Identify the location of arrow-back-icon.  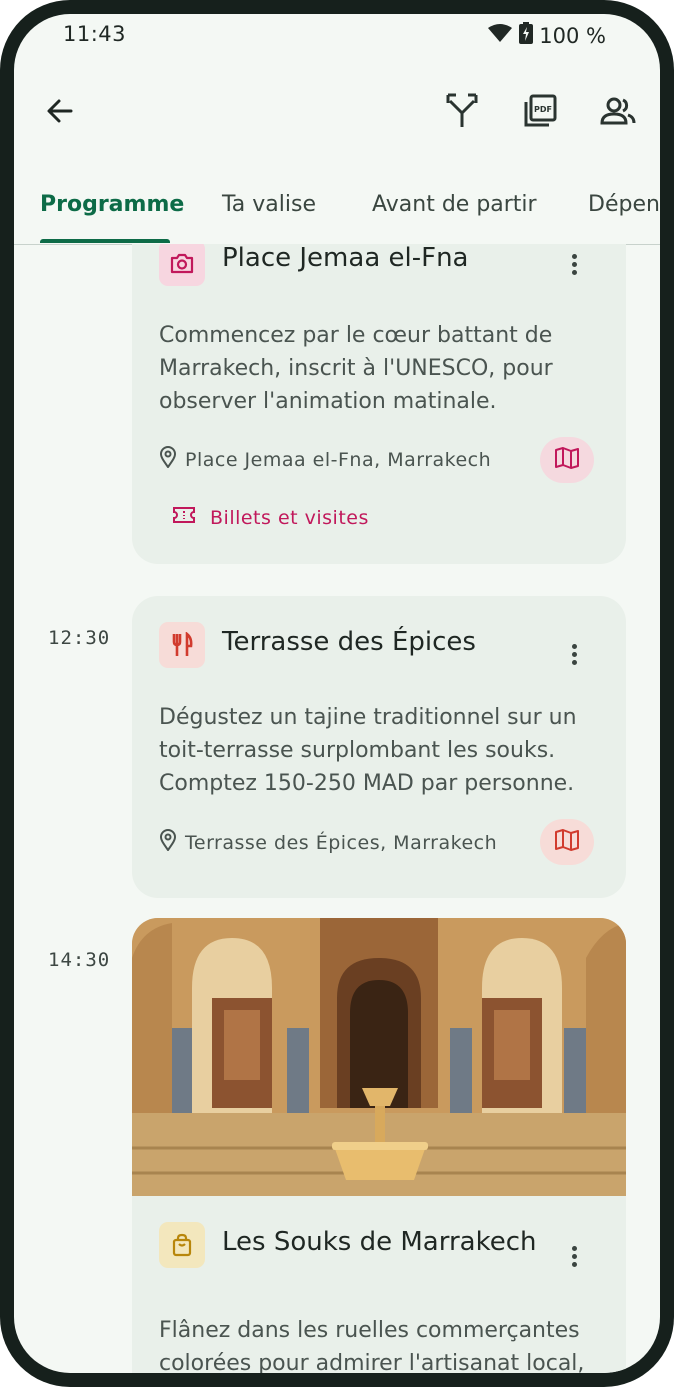
(60, 113).